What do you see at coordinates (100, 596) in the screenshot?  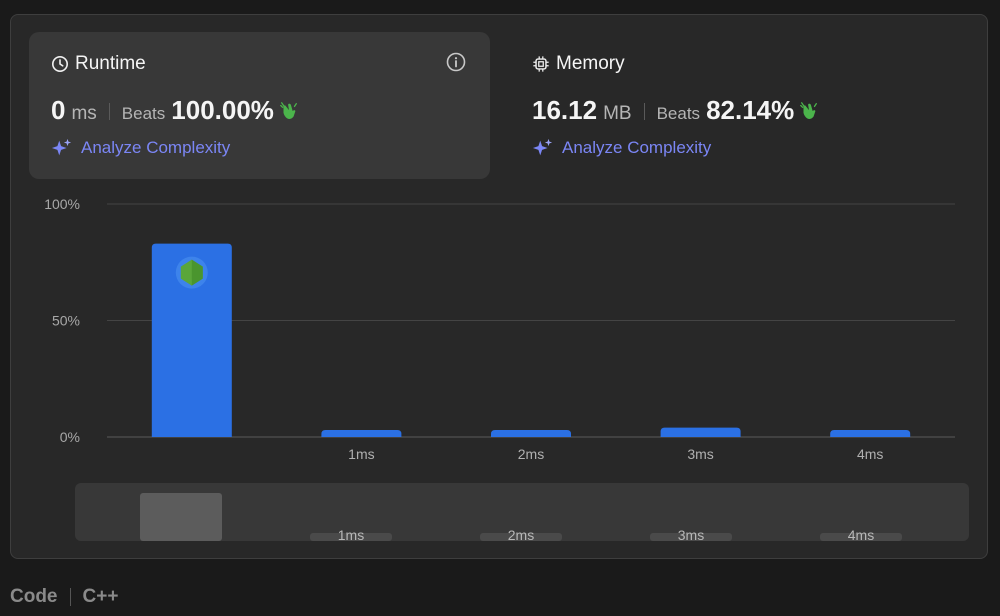 I see `language-label: C++` at bounding box center [100, 596].